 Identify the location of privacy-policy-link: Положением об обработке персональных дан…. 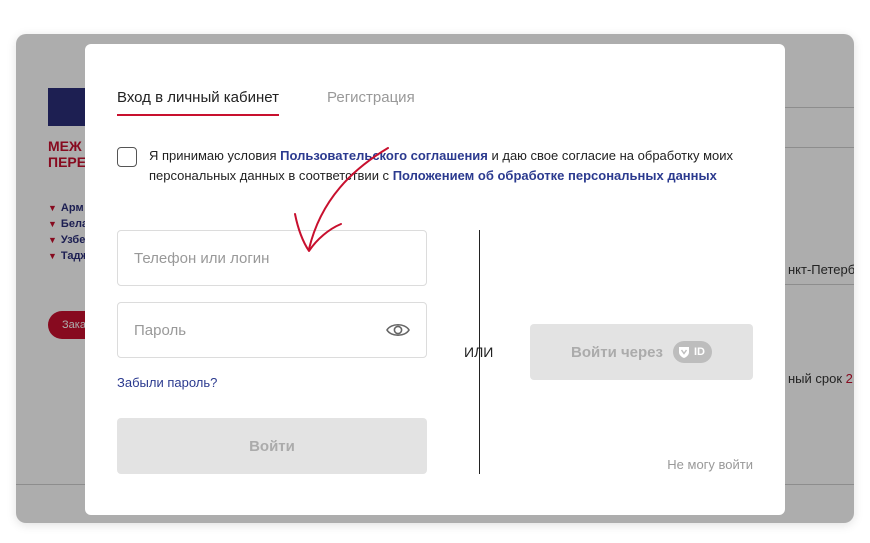
(555, 175).